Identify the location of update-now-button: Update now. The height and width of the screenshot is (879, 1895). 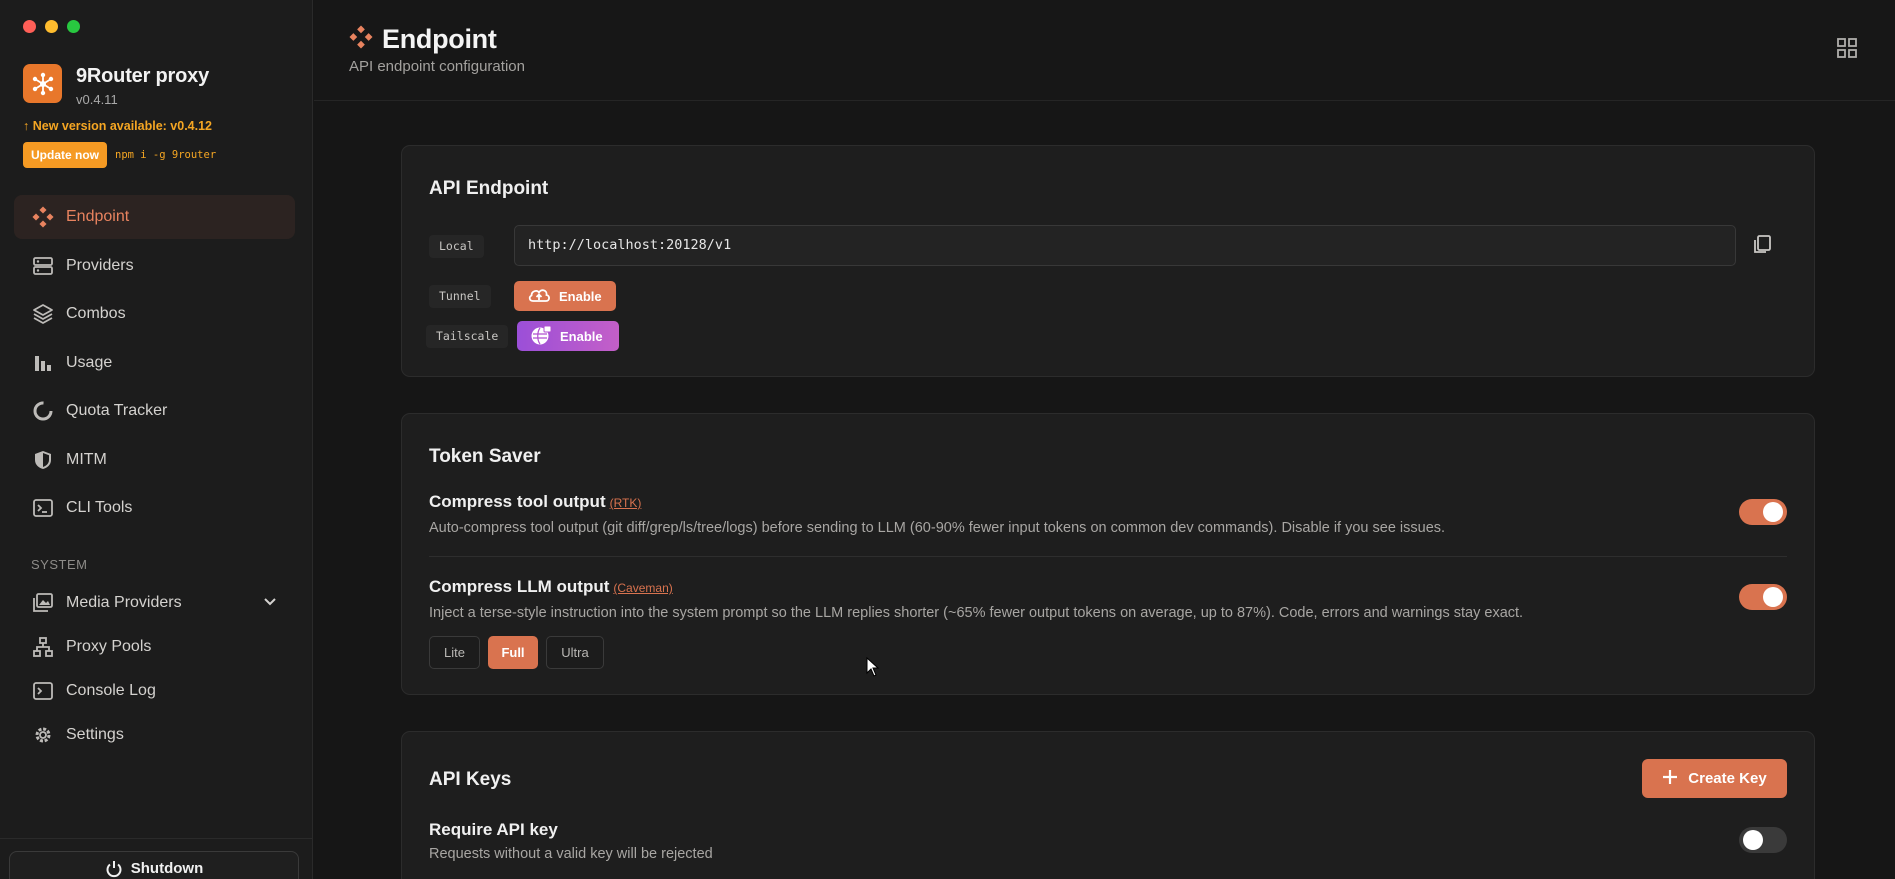
(65, 155).